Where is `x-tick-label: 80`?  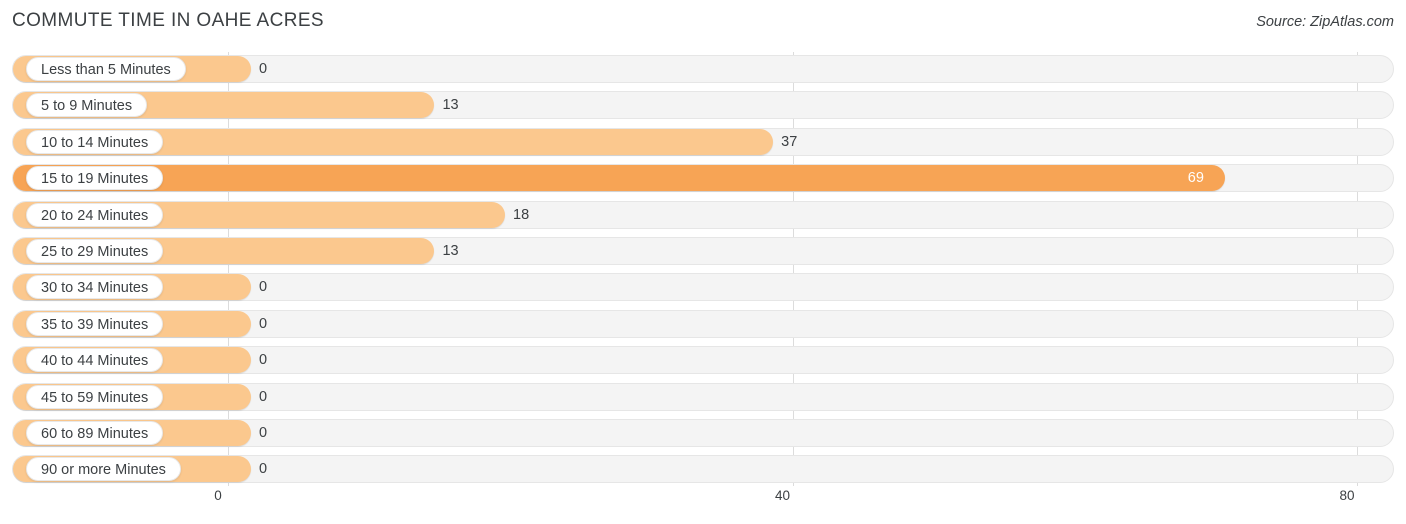
x-tick-label: 80 is located at coordinates (1347, 495).